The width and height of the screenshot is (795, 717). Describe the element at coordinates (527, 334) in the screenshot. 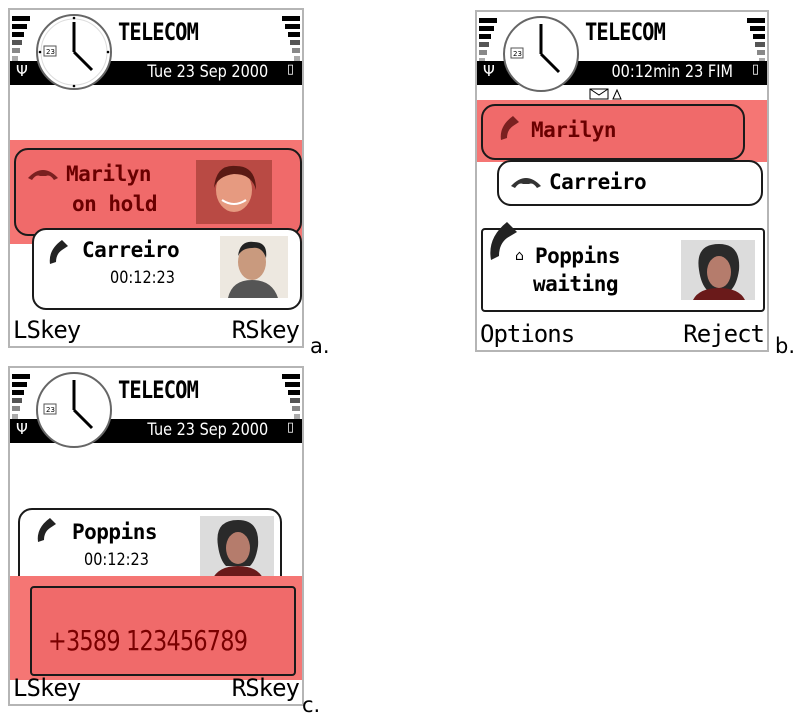

I see `left-softkey: Options` at that location.